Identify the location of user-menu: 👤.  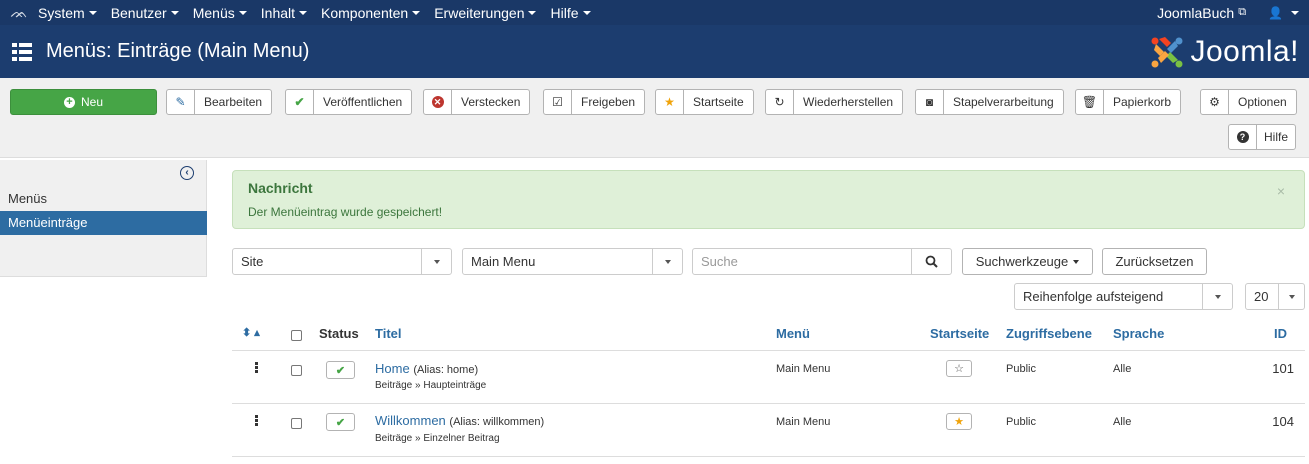
(1283, 13).